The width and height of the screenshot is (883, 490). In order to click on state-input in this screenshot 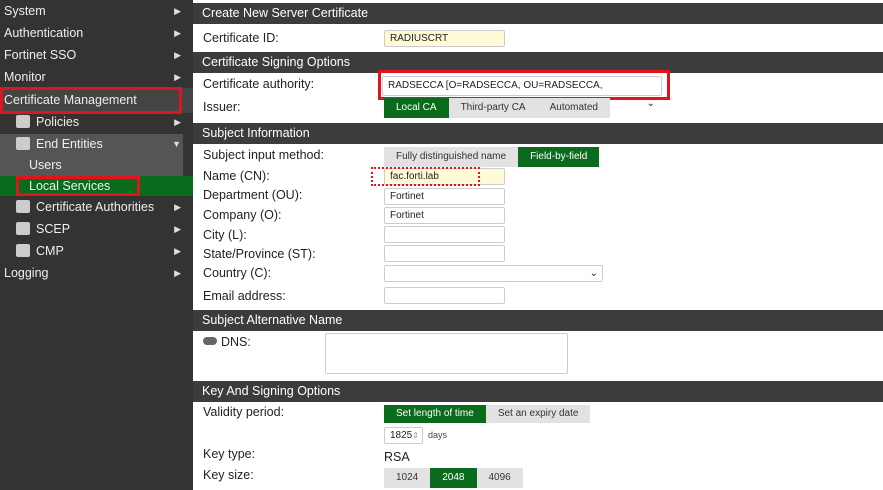, I will do `click(444, 253)`.